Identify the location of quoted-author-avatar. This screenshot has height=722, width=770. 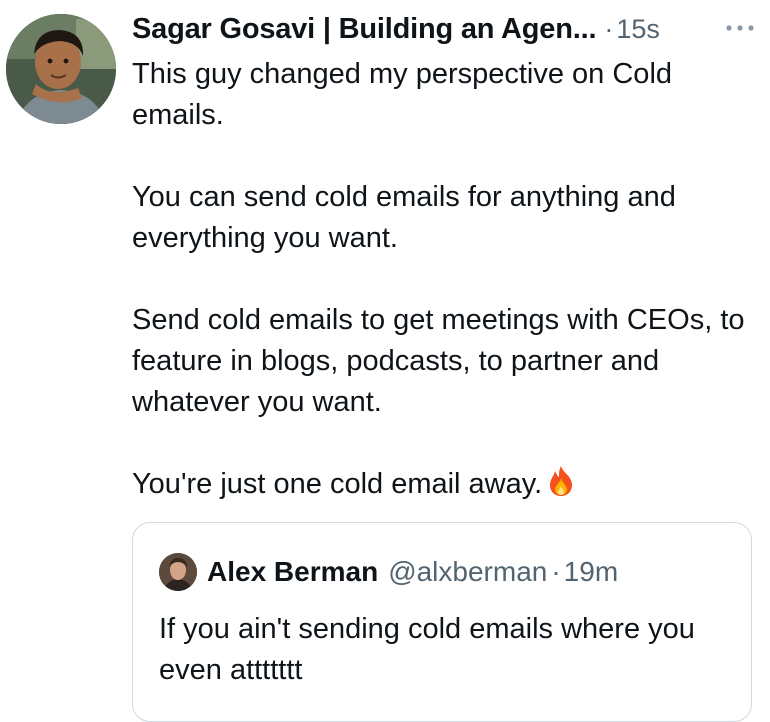
(178, 572).